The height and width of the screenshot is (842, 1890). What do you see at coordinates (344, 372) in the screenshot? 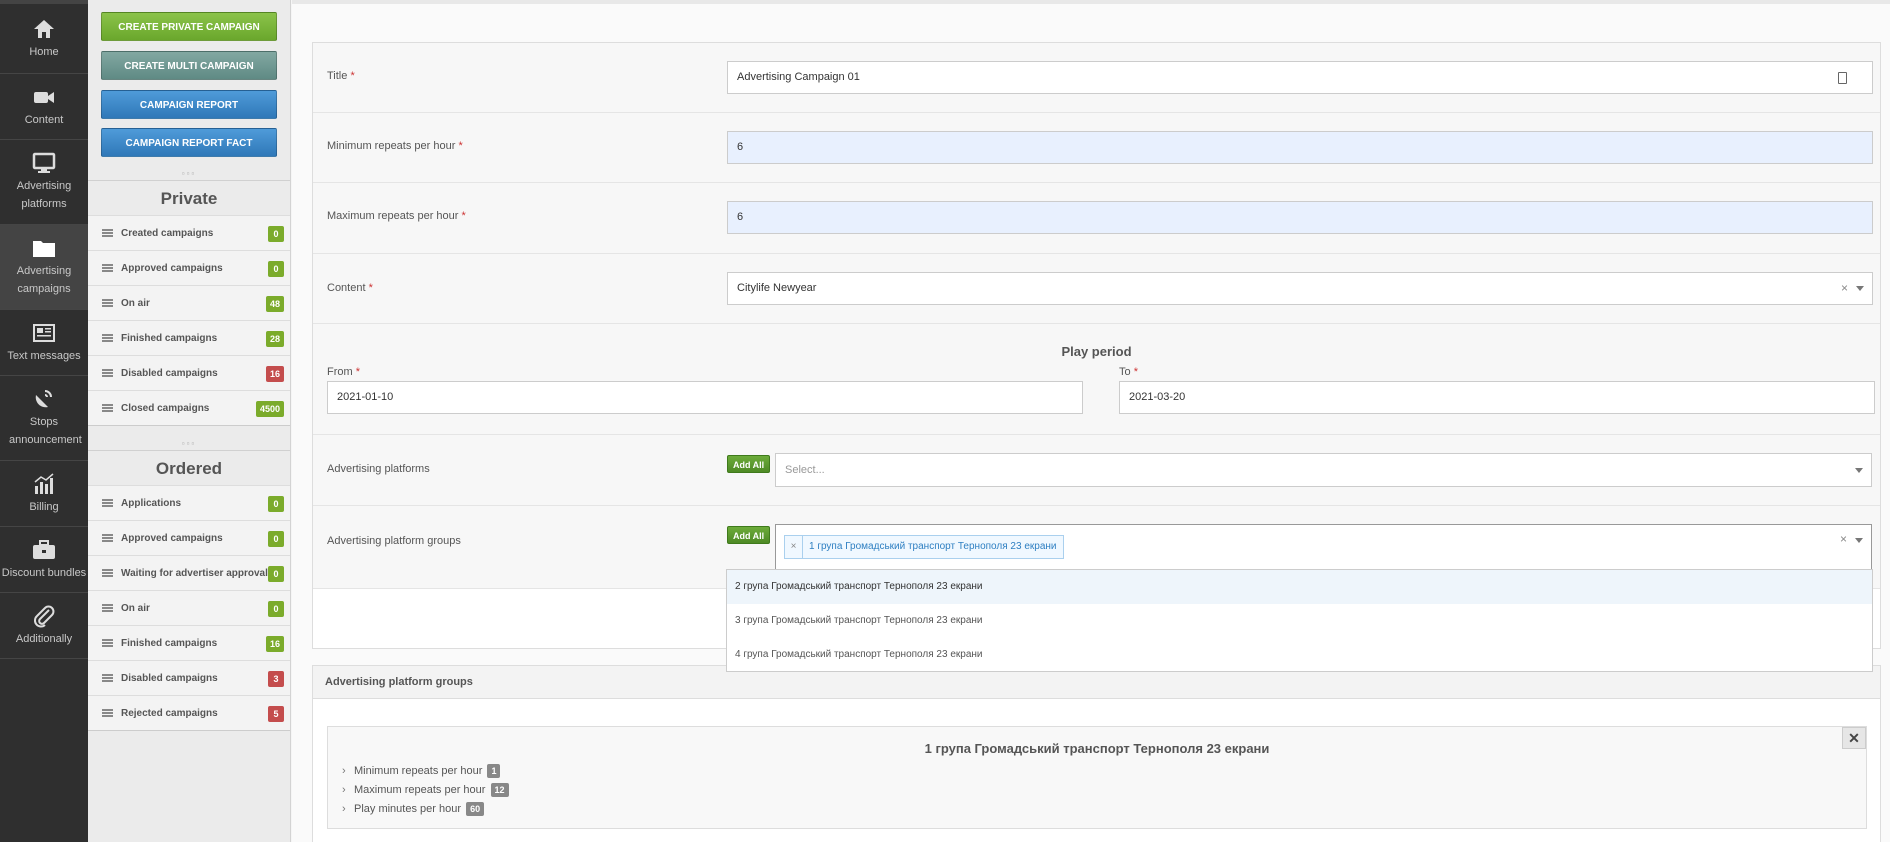
I see `from-label: From *` at bounding box center [344, 372].